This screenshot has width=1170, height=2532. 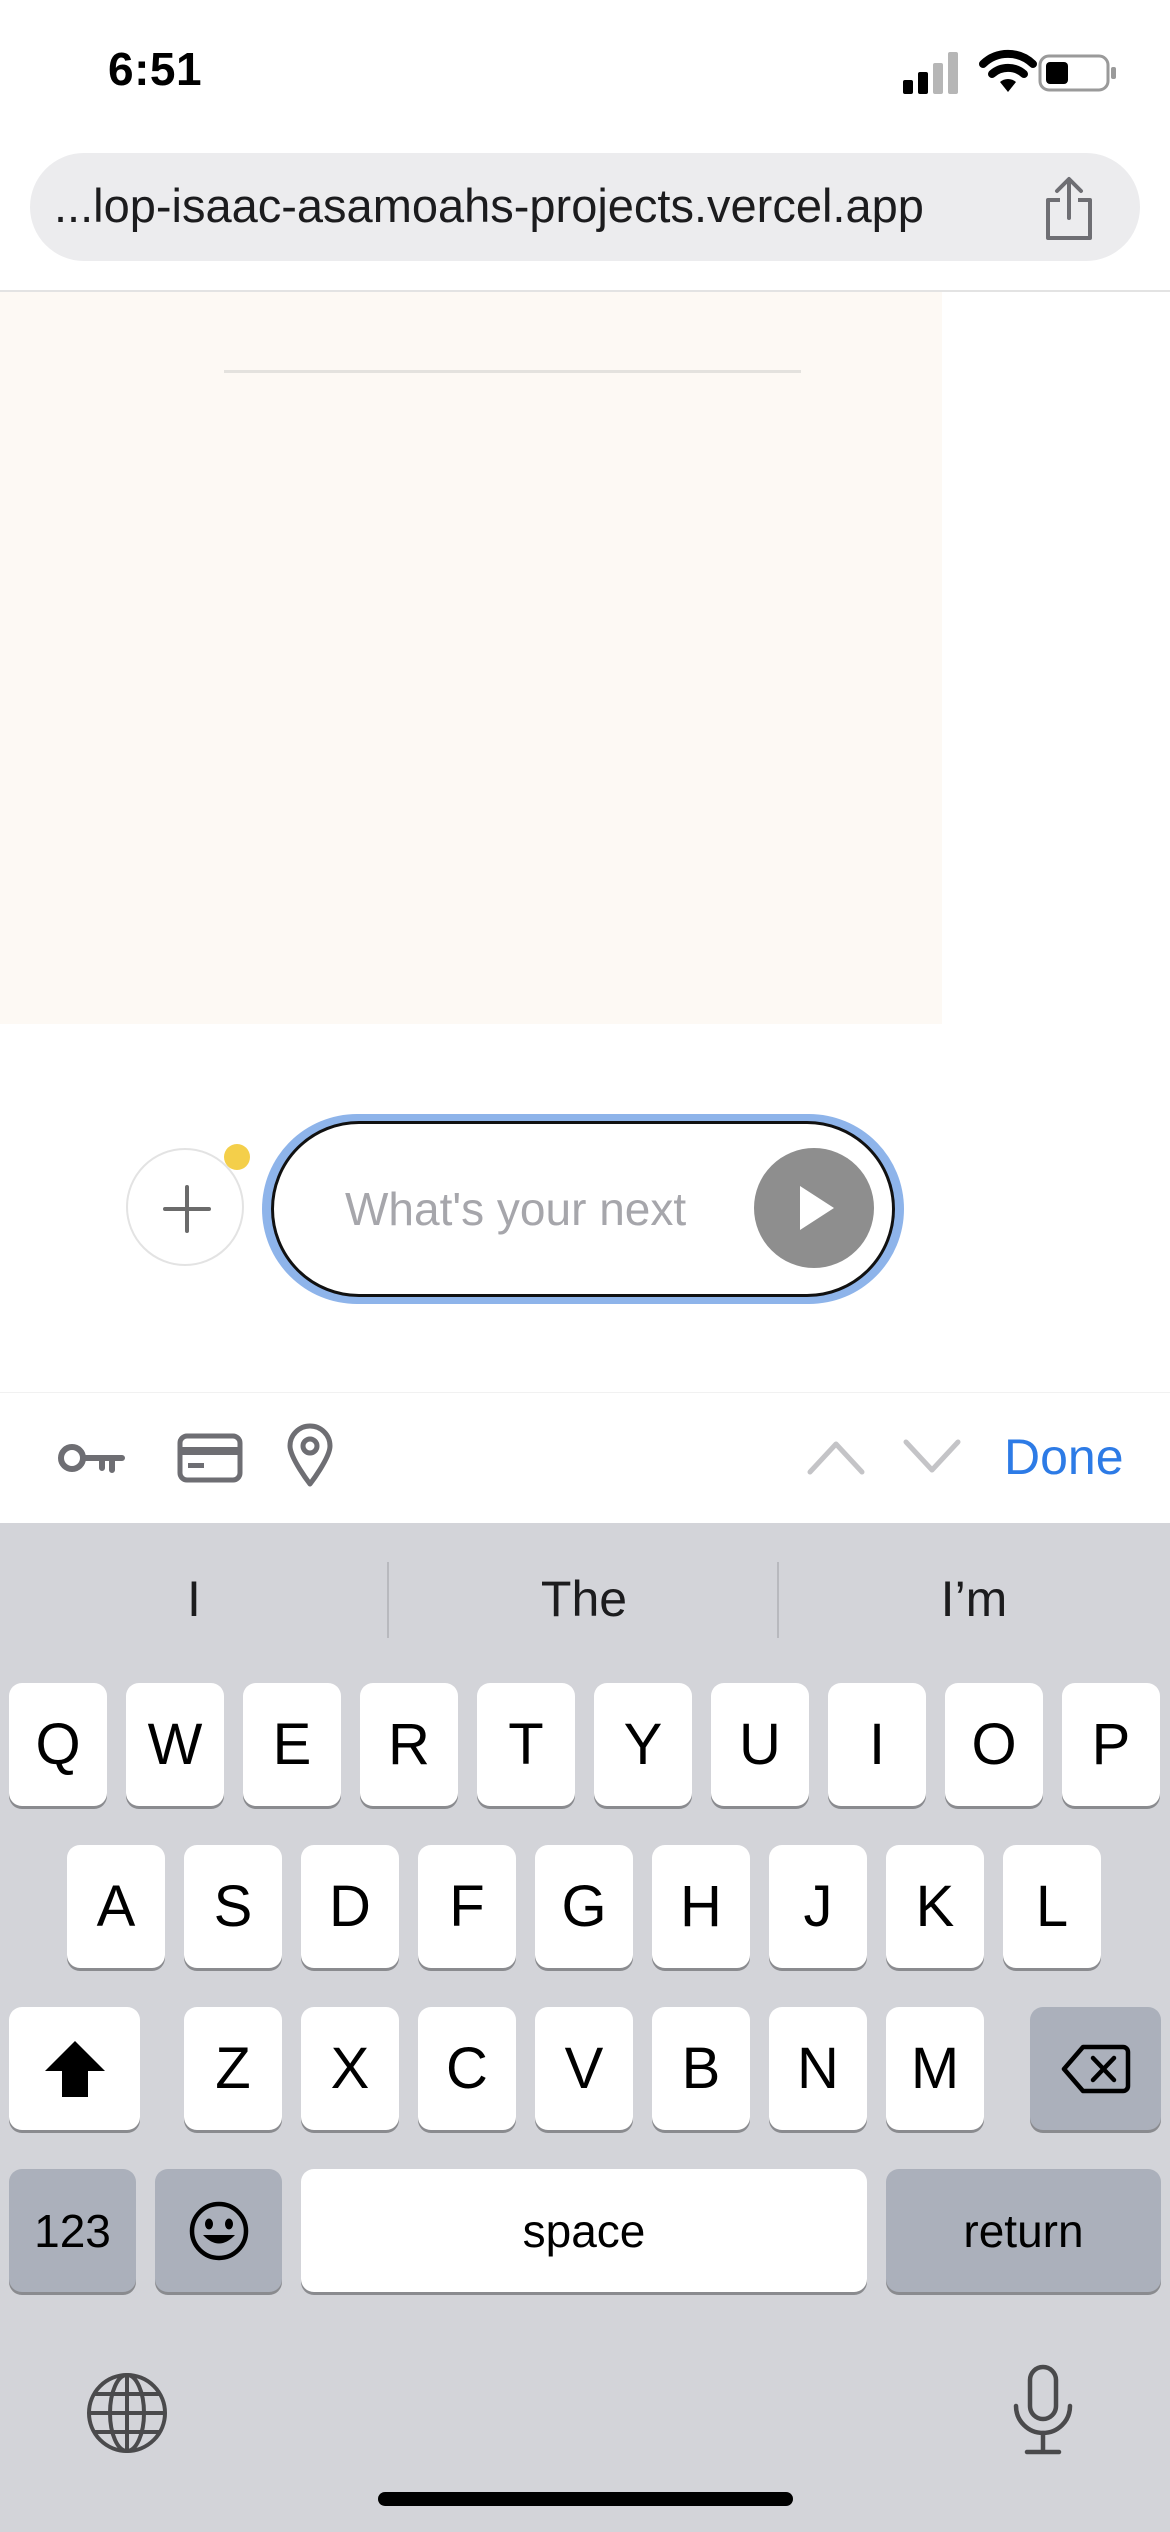 What do you see at coordinates (585, 2499) in the screenshot?
I see `home-indicator` at bounding box center [585, 2499].